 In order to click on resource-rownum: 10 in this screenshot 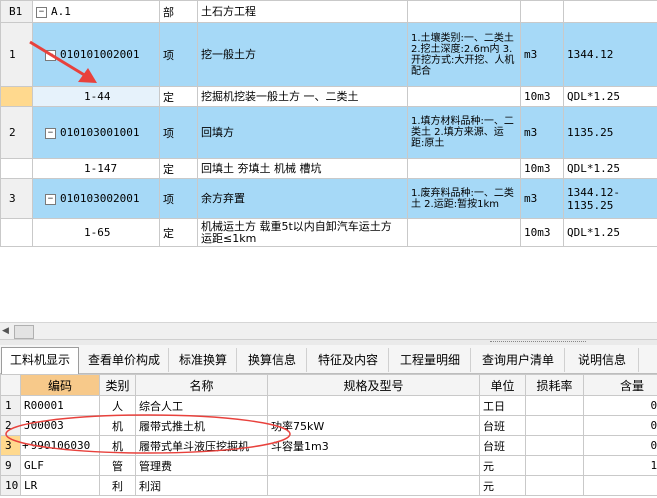, I will do `click(10, 485)`.